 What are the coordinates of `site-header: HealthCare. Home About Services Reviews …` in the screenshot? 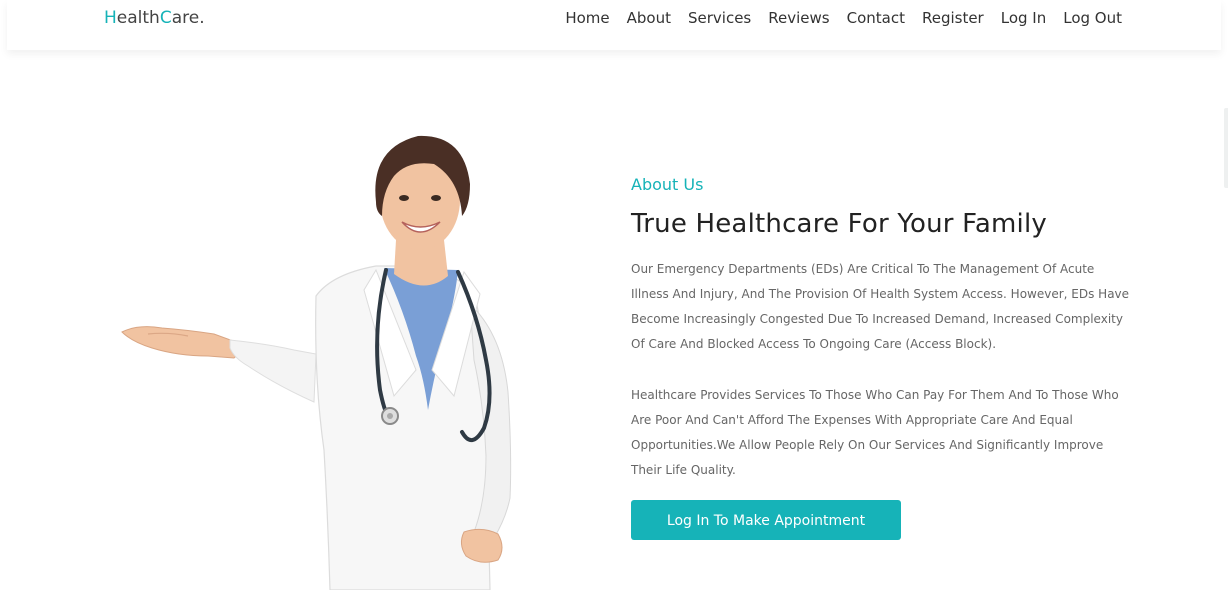 It's located at (614, 25).